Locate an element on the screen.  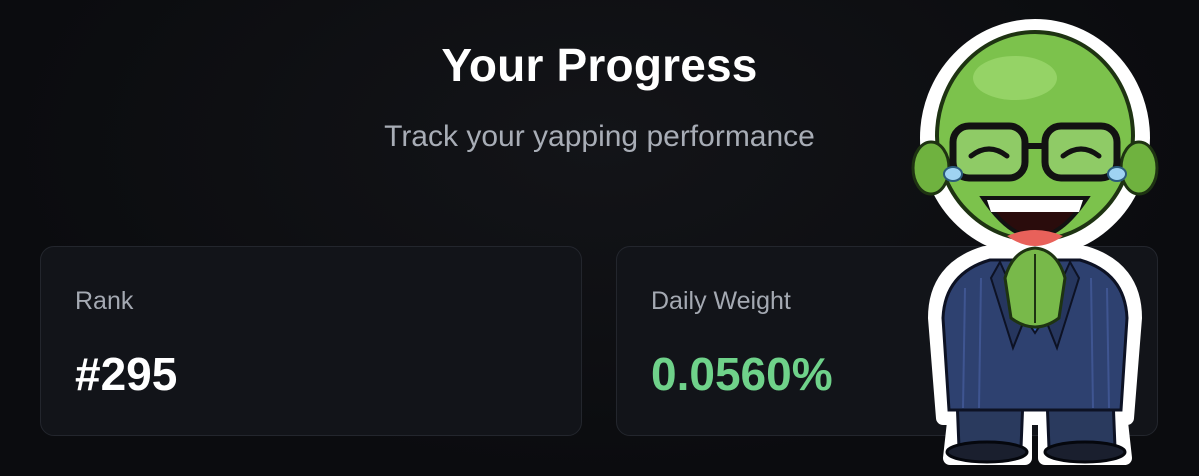
daily-weight-label: Daily Weight is located at coordinates (721, 301).